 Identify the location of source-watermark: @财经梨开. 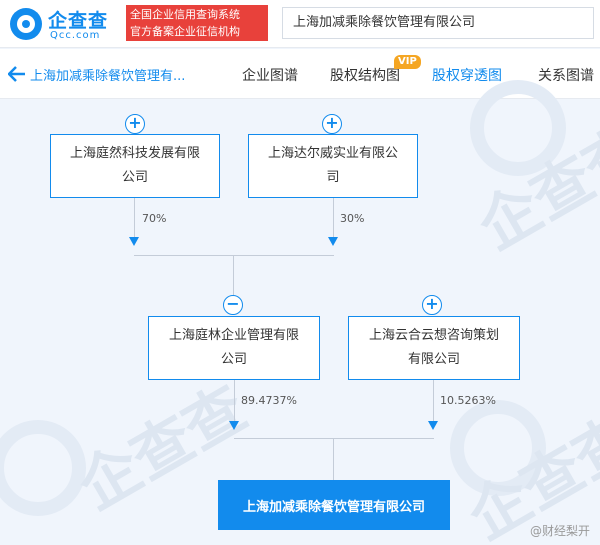
(559, 531).